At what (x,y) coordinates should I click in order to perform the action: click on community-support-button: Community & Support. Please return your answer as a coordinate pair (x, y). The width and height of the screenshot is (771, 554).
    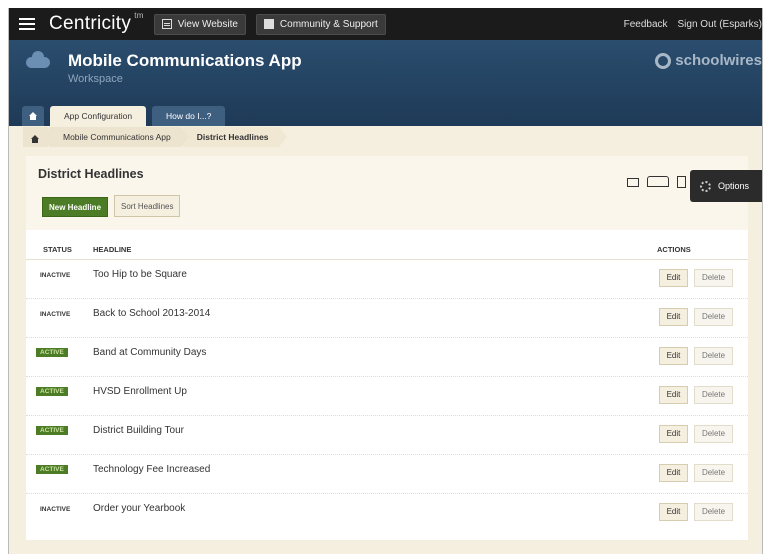
    Looking at the image, I should click on (320, 24).